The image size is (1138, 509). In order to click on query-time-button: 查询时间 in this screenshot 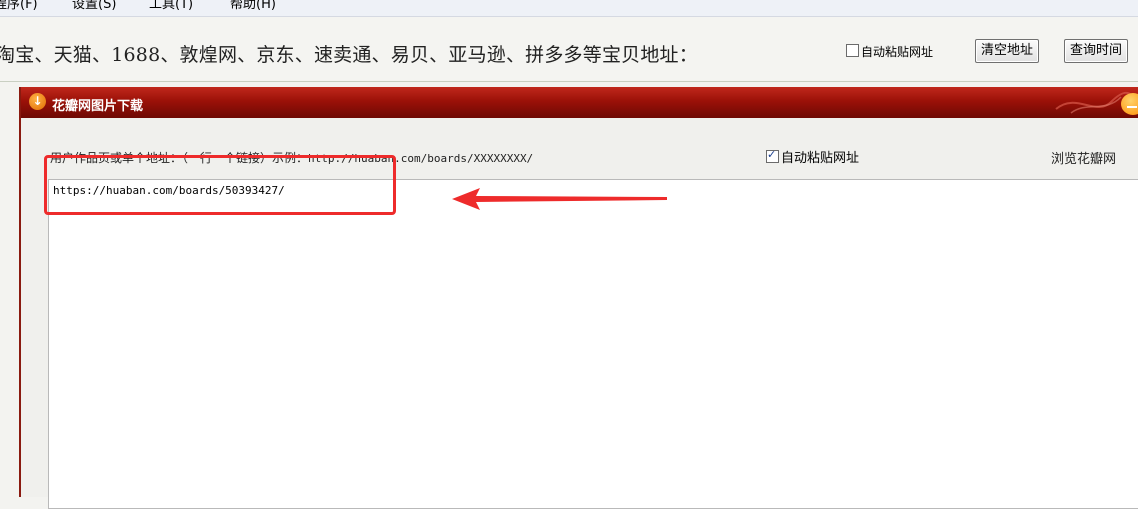, I will do `click(1096, 51)`.